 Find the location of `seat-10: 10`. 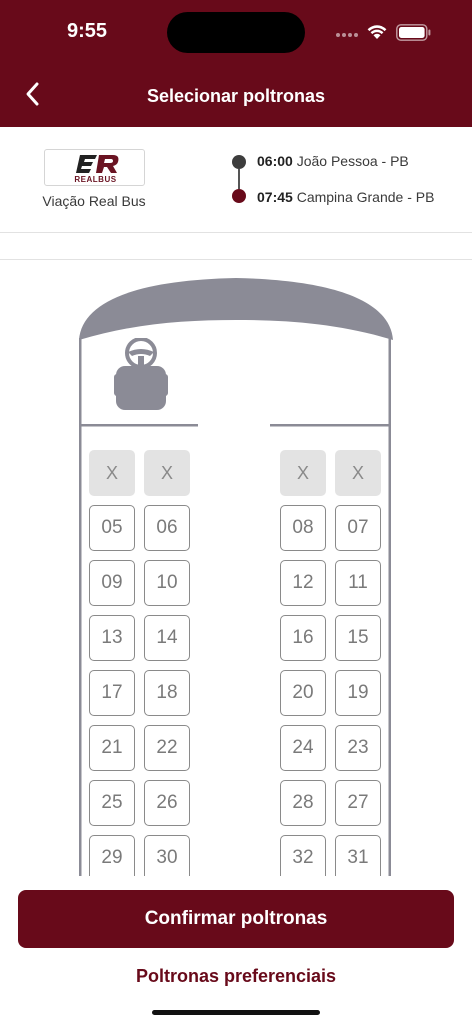

seat-10: 10 is located at coordinates (167, 583).